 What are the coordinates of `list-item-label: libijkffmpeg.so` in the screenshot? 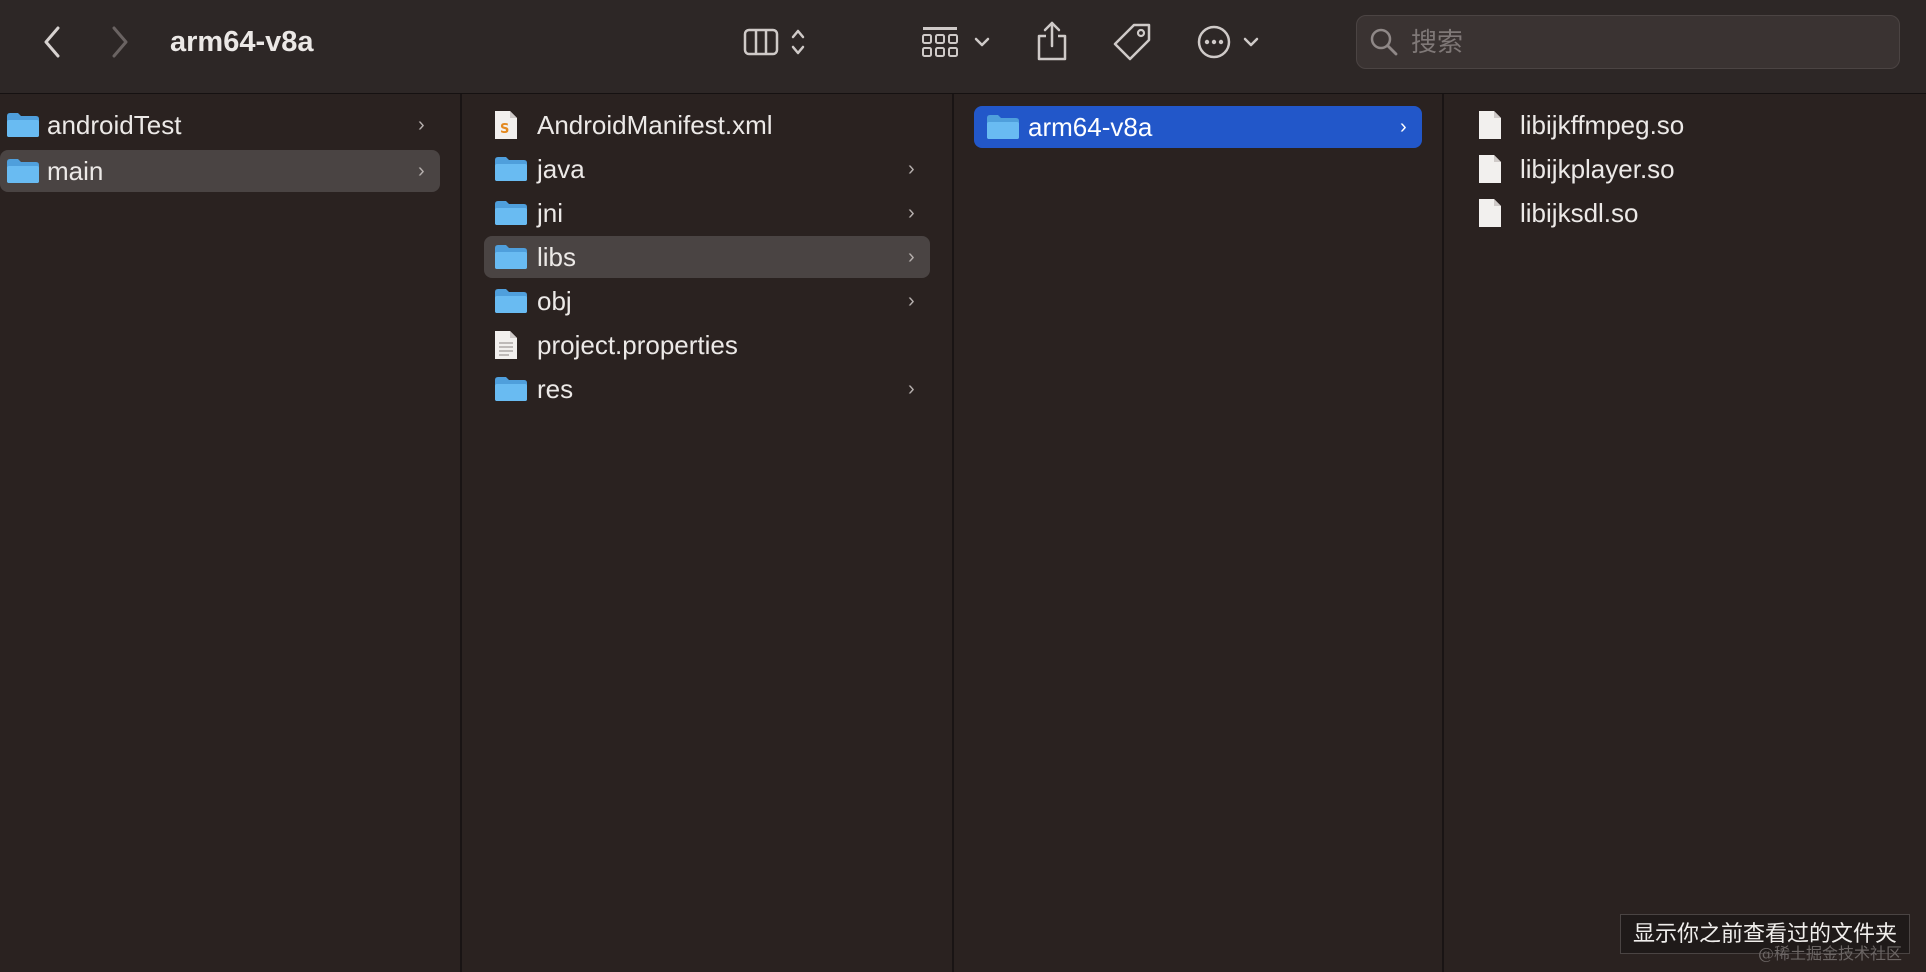 It's located at (1602, 125).